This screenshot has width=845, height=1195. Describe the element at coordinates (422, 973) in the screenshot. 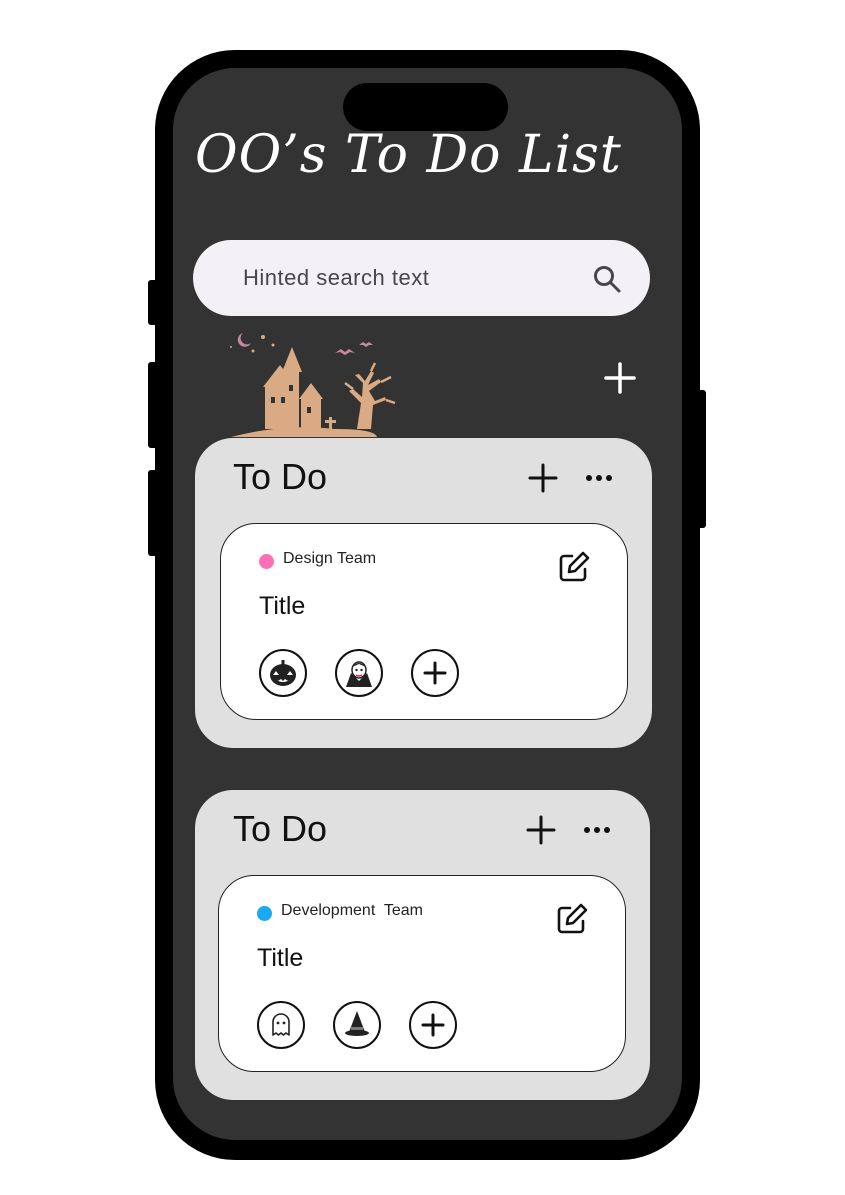

I see `task-card: Development Team Title` at that location.